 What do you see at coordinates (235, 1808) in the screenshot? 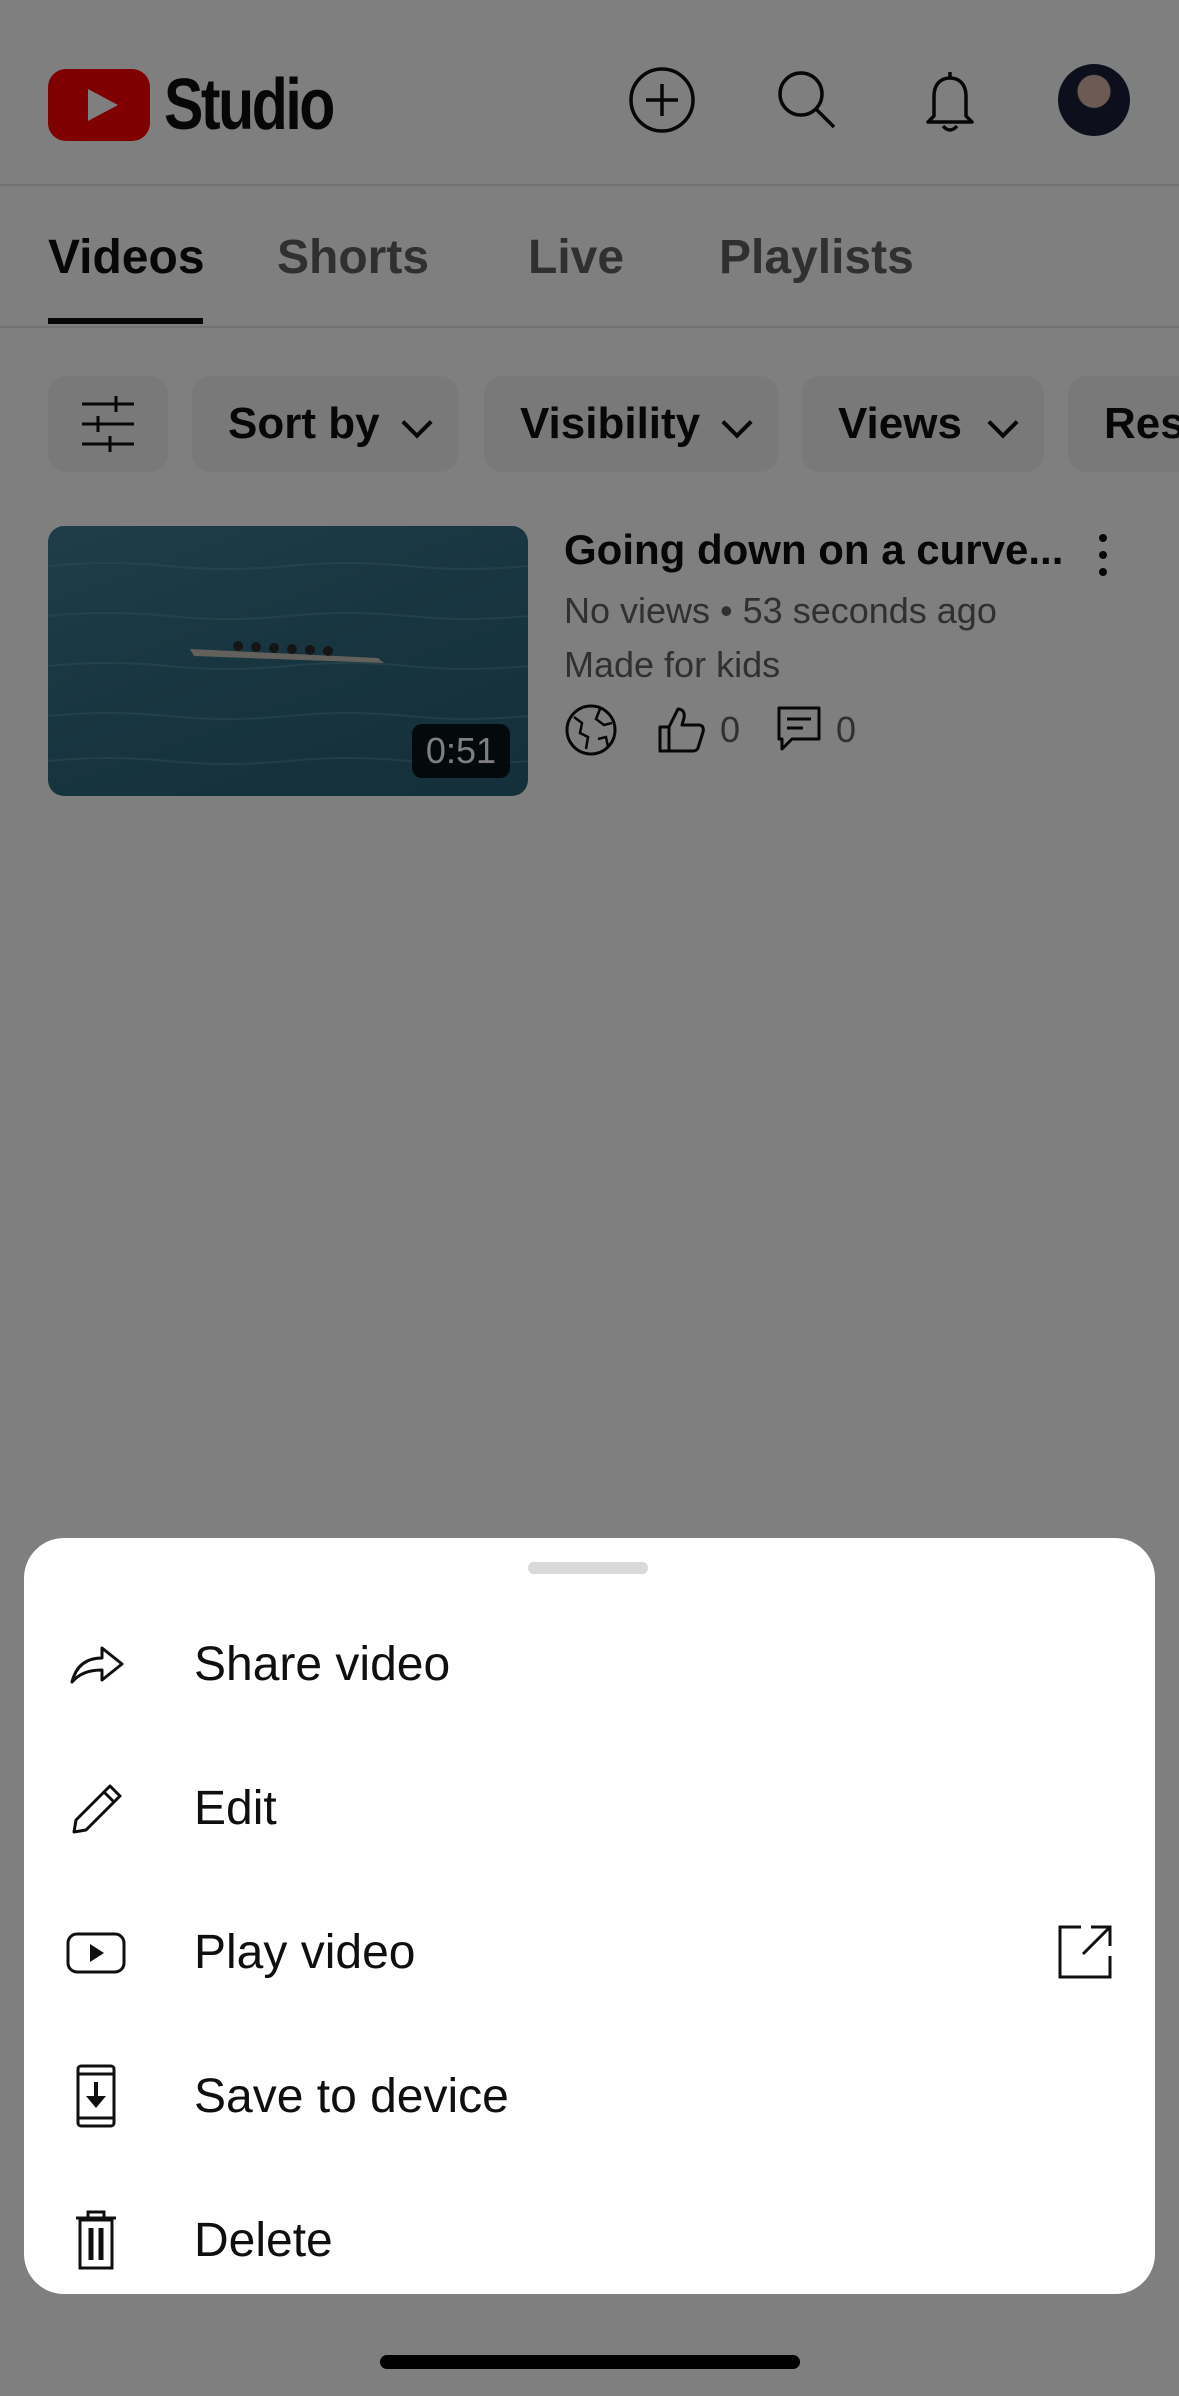
I see `edit-label: Edit` at bounding box center [235, 1808].